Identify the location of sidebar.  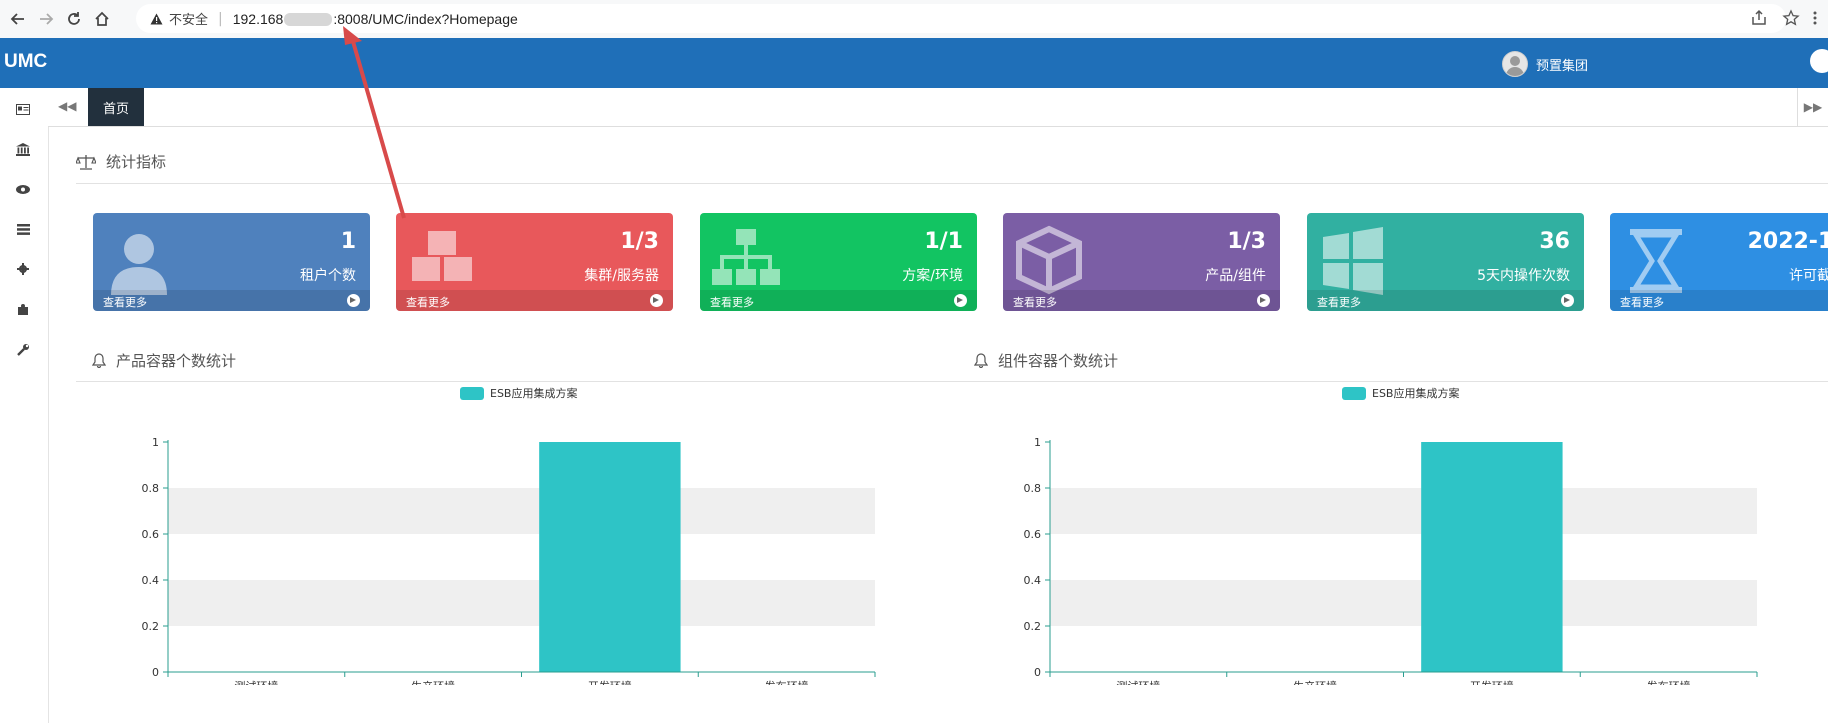
(24, 405).